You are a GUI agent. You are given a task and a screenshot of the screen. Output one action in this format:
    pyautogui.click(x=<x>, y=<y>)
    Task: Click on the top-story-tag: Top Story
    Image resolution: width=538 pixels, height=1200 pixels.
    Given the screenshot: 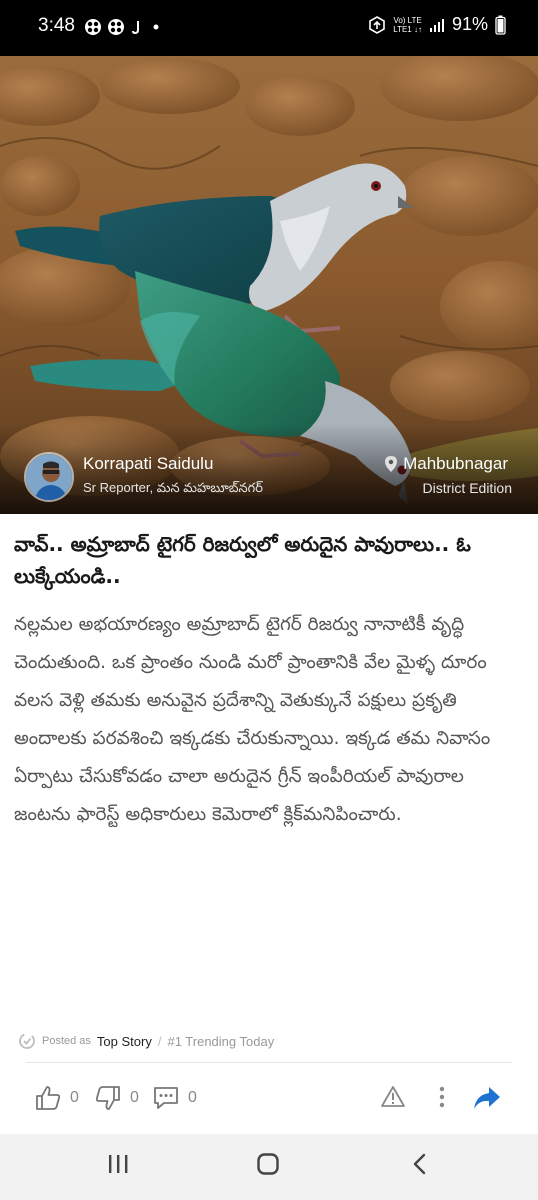 What is the action you would take?
    pyautogui.click(x=124, y=1041)
    